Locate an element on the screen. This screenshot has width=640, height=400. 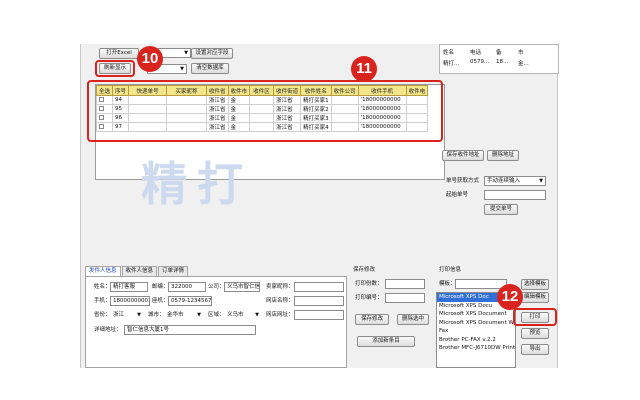
sender-tel-input: 0579-1234567 is located at coordinates (190, 301).